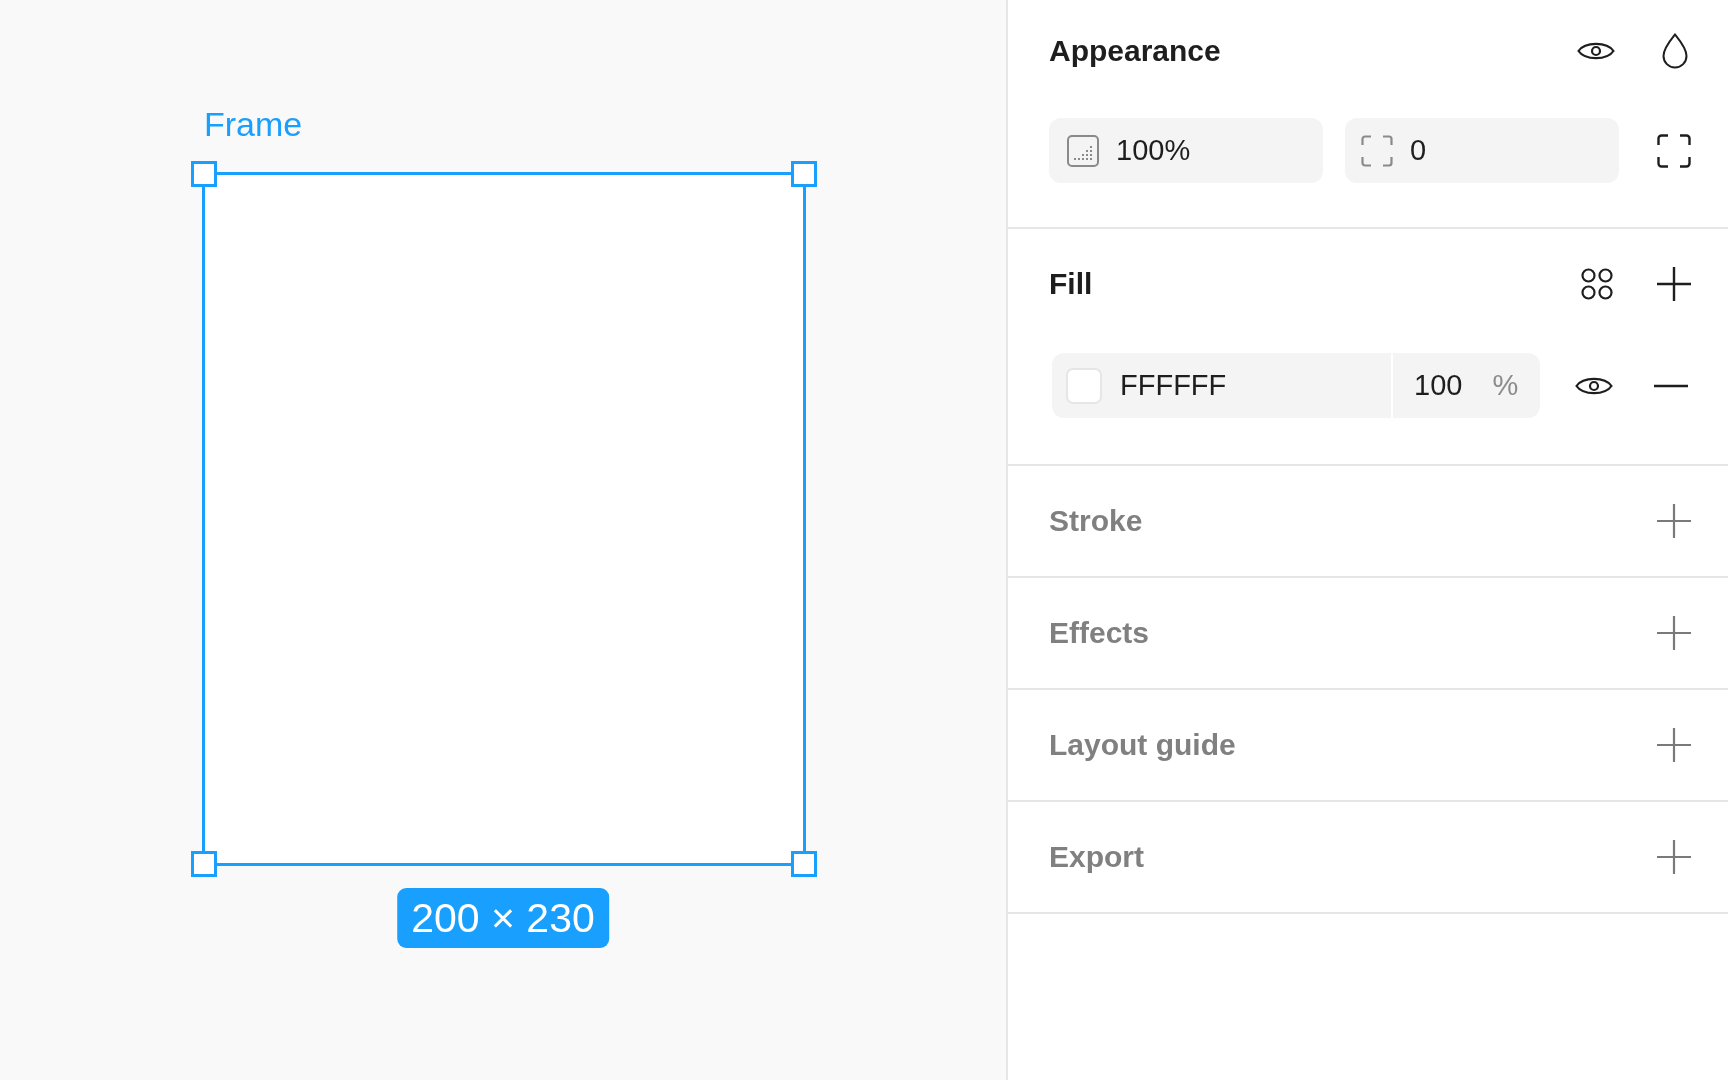 The width and height of the screenshot is (1728, 1080). Describe the element at coordinates (1135, 51) in the screenshot. I see `section-title: Appearance` at that location.